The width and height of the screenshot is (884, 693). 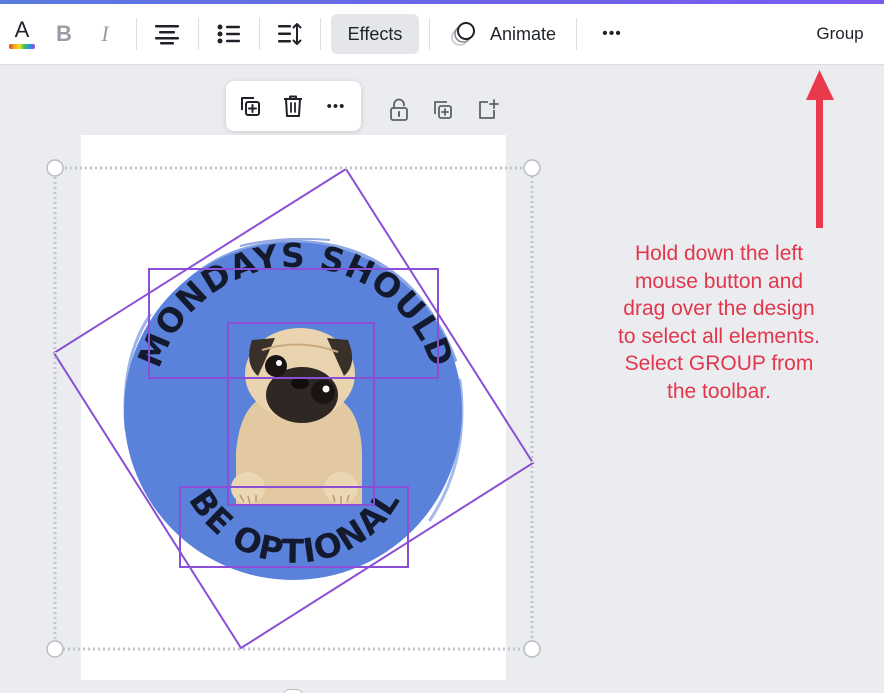 I want to click on animate-button: Animate, so click(x=503, y=34).